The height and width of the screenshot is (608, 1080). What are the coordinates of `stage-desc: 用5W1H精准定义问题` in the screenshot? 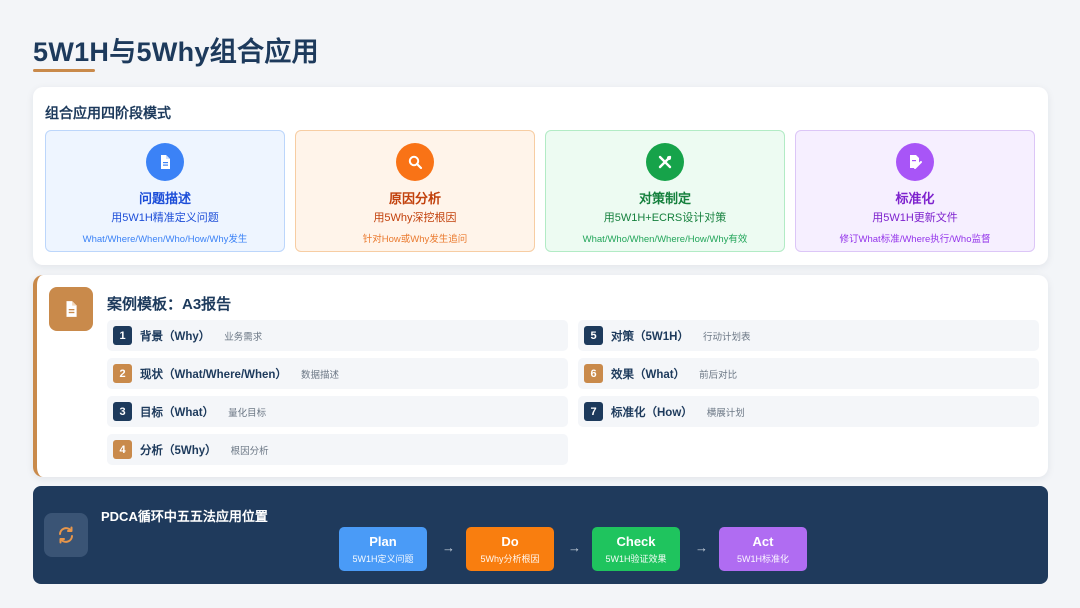 It's located at (165, 218).